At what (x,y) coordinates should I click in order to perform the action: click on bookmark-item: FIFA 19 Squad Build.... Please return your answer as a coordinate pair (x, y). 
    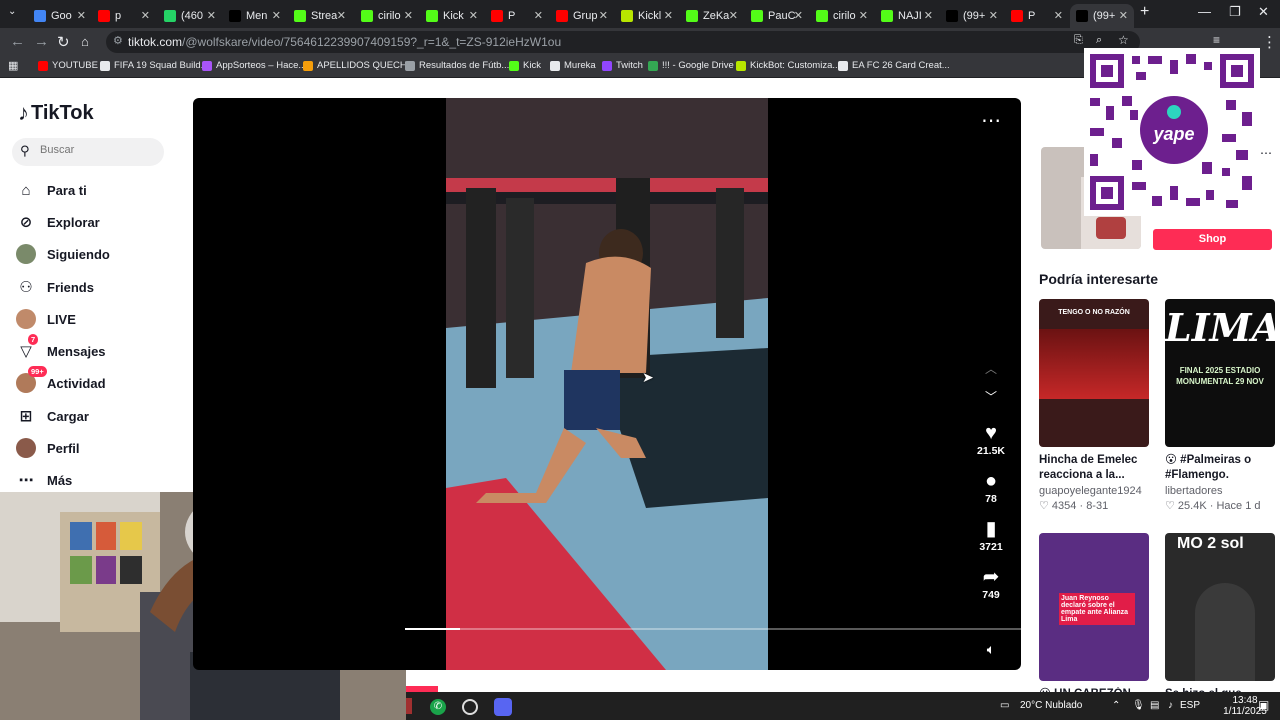
    Looking at the image, I should click on (154, 65).